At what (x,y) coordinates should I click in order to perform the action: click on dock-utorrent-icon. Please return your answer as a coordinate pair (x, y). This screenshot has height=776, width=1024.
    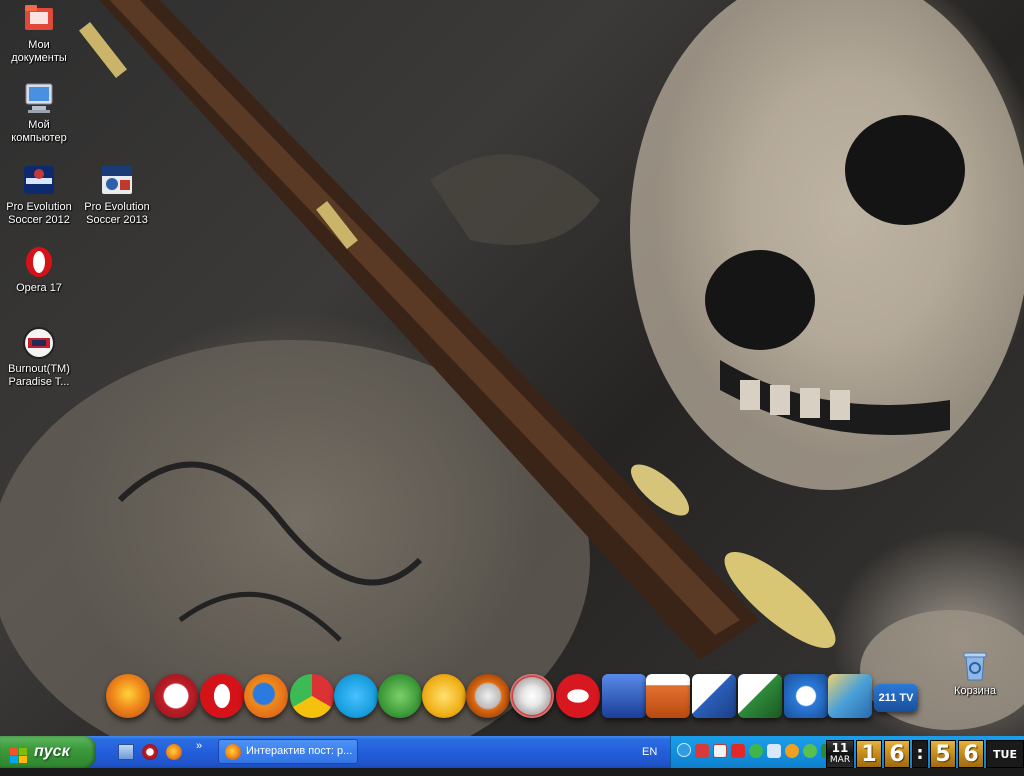
    Looking at the image, I should click on (400, 696).